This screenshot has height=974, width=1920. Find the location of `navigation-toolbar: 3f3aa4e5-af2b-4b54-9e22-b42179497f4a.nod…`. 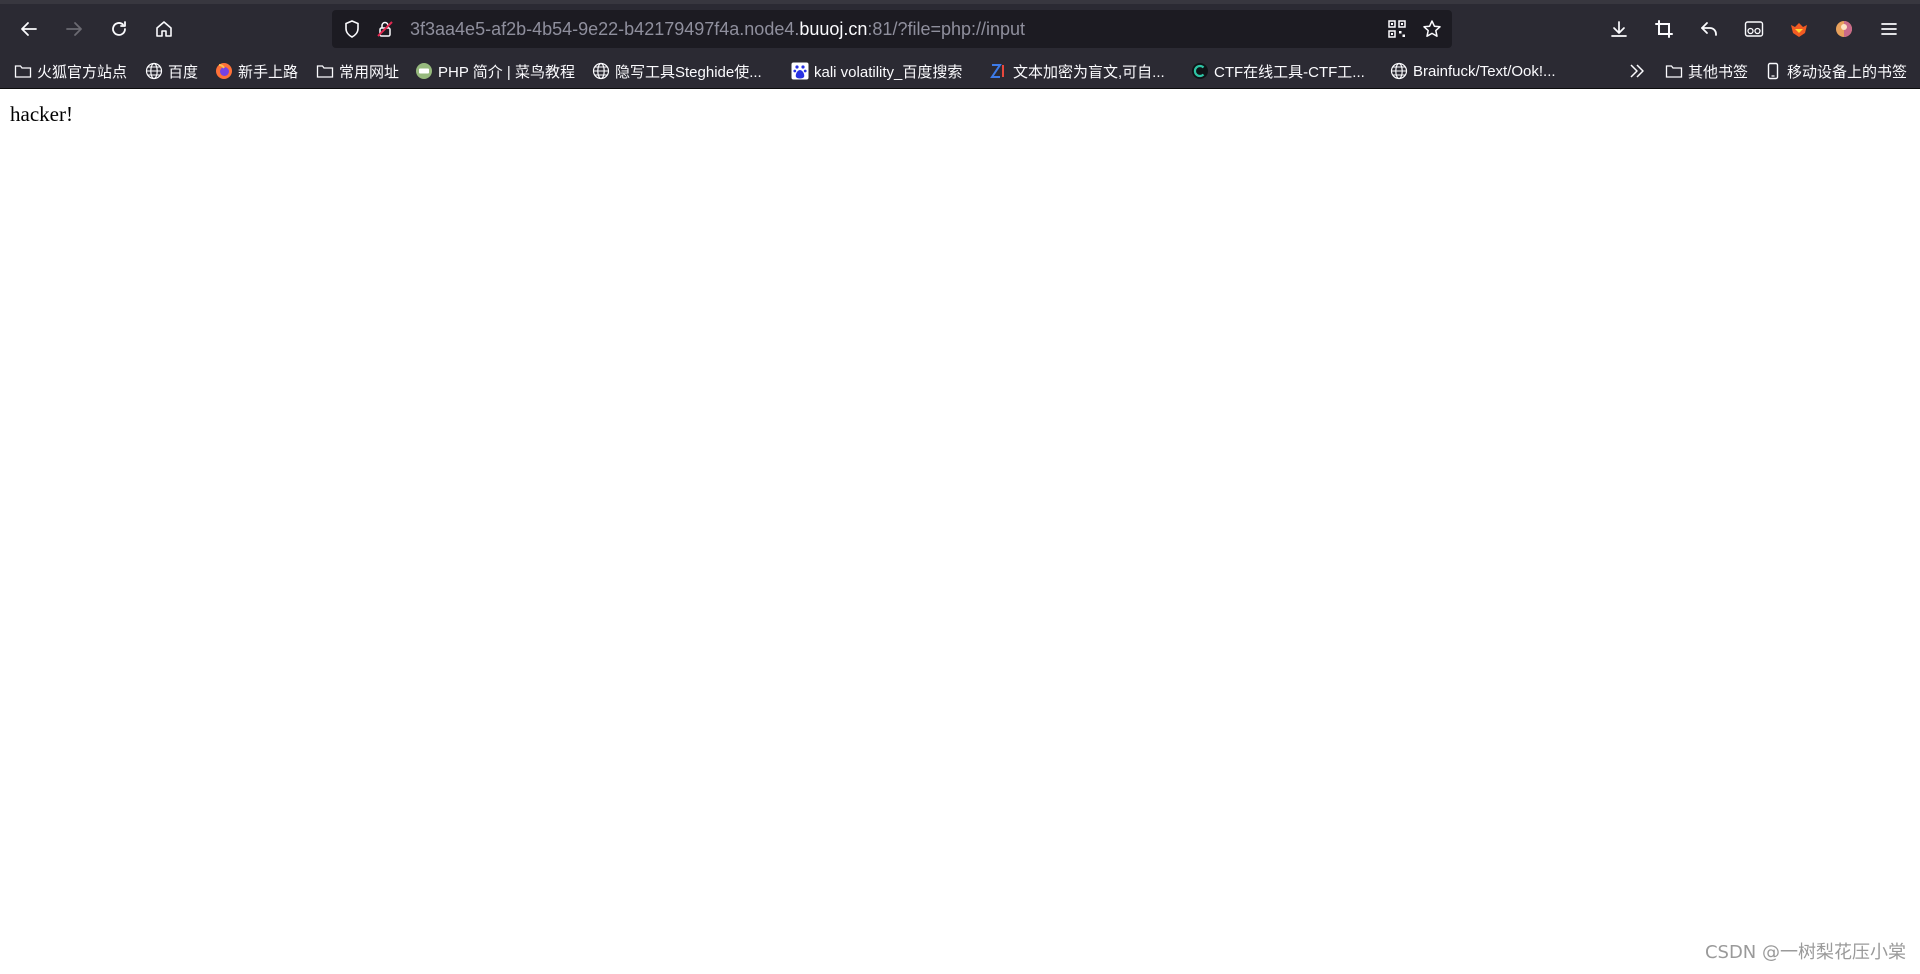

navigation-toolbar: 3f3aa4e5-af2b-4b54-9e22-b42179497f4a.nod… is located at coordinates (960, 29).